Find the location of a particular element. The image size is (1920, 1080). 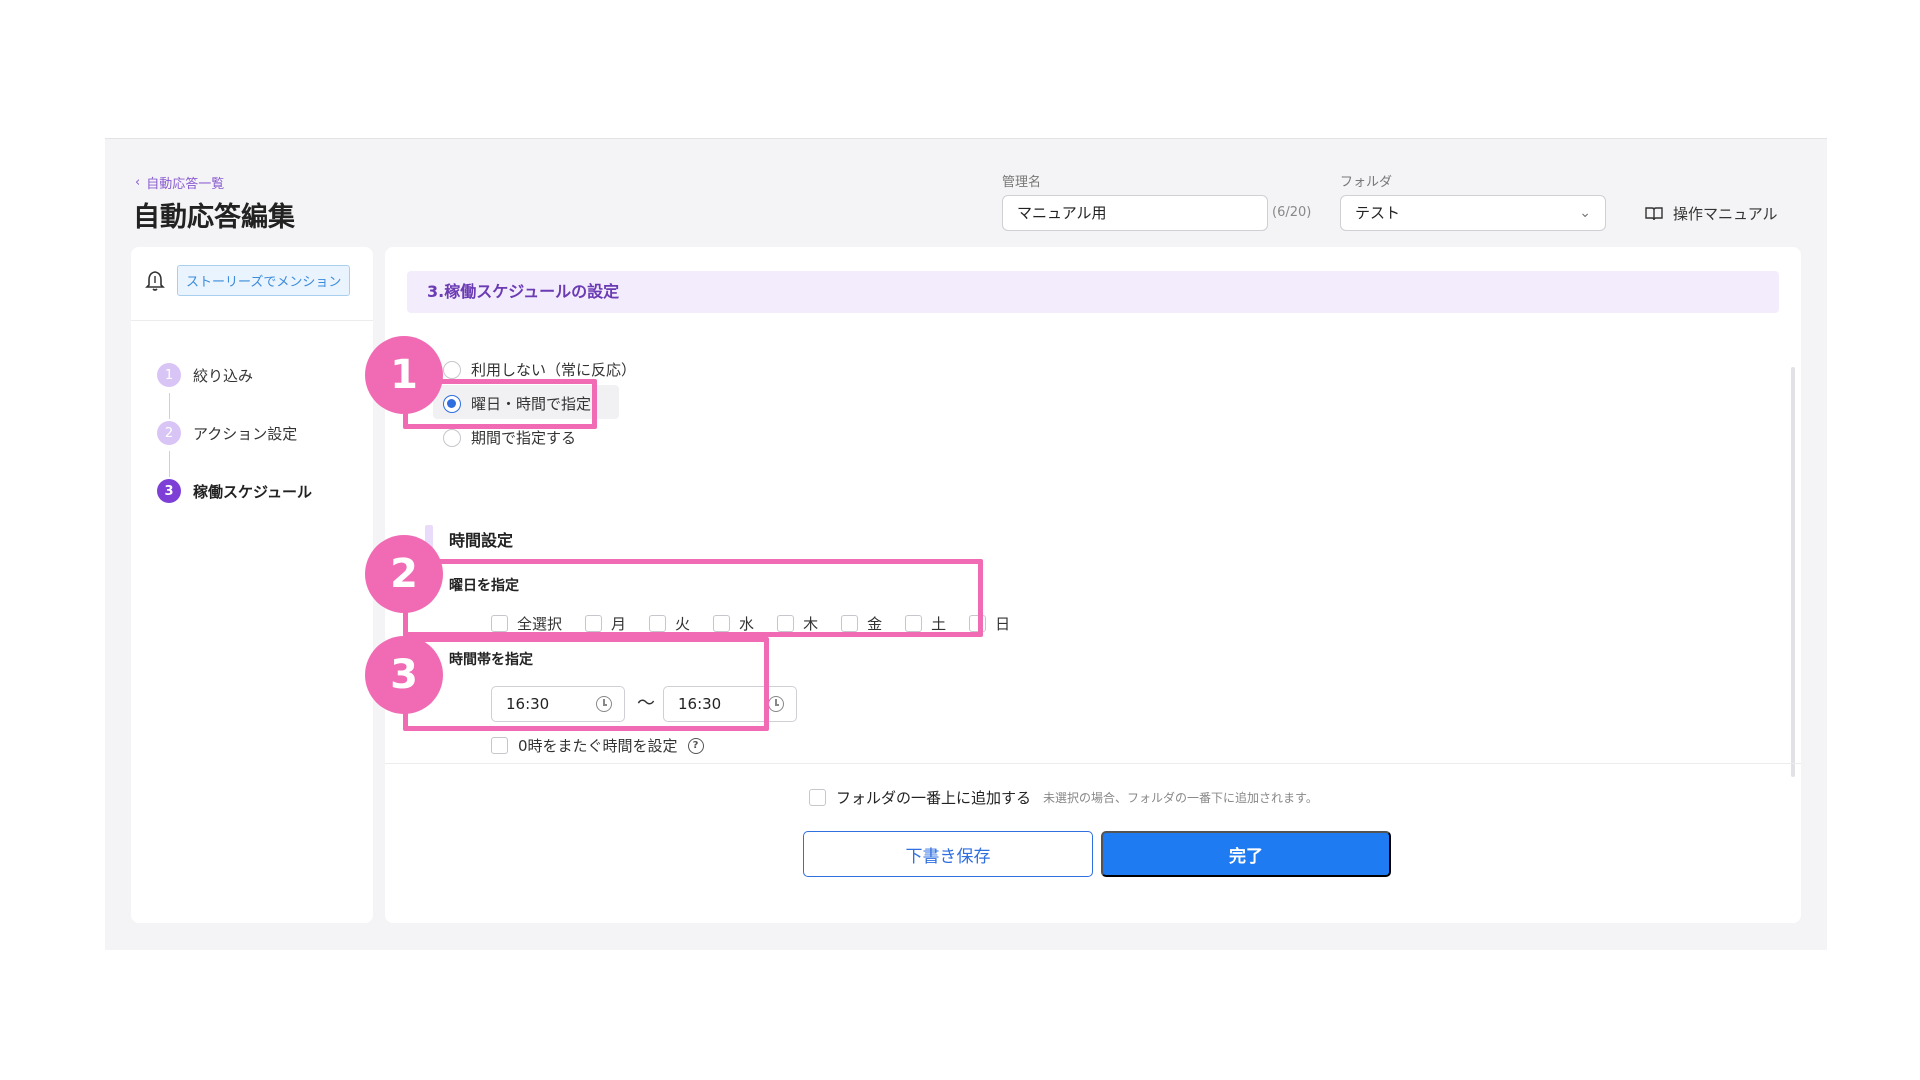

trigger-summary: ストーリーズでメンション is located at coordinates (248, 280).